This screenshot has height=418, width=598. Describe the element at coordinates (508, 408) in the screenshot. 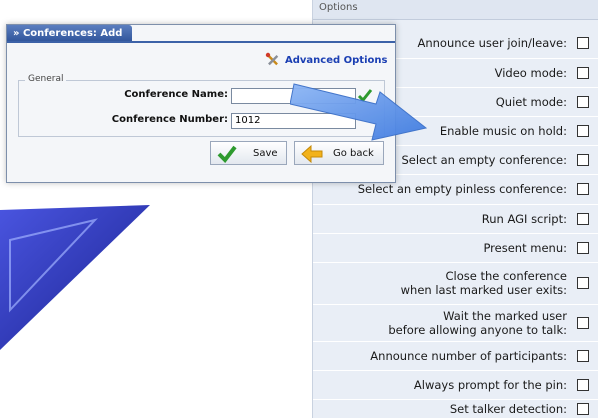

I see `option-label: Set talker detection:` at that location.